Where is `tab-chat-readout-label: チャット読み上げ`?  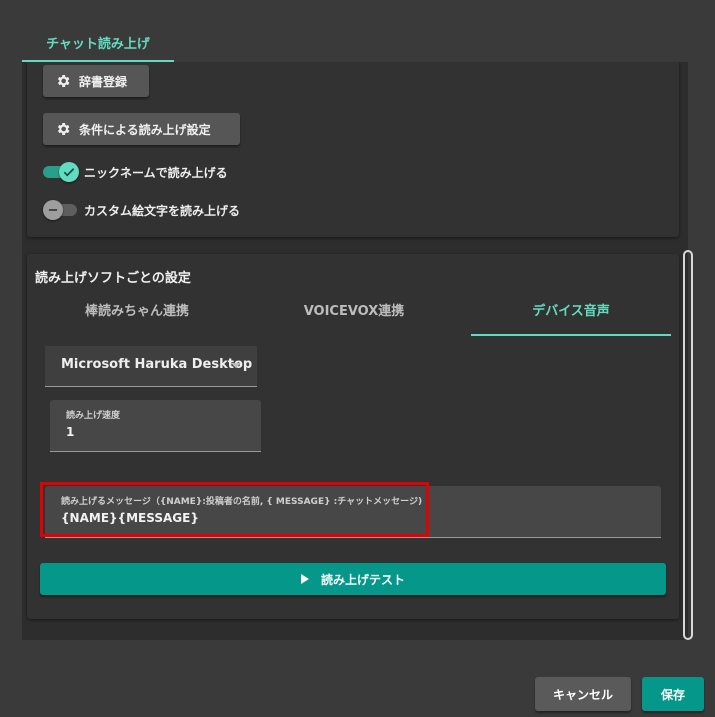 tab-chat-readout-label: チャット読み上げ is located at coordinates (98, 44).